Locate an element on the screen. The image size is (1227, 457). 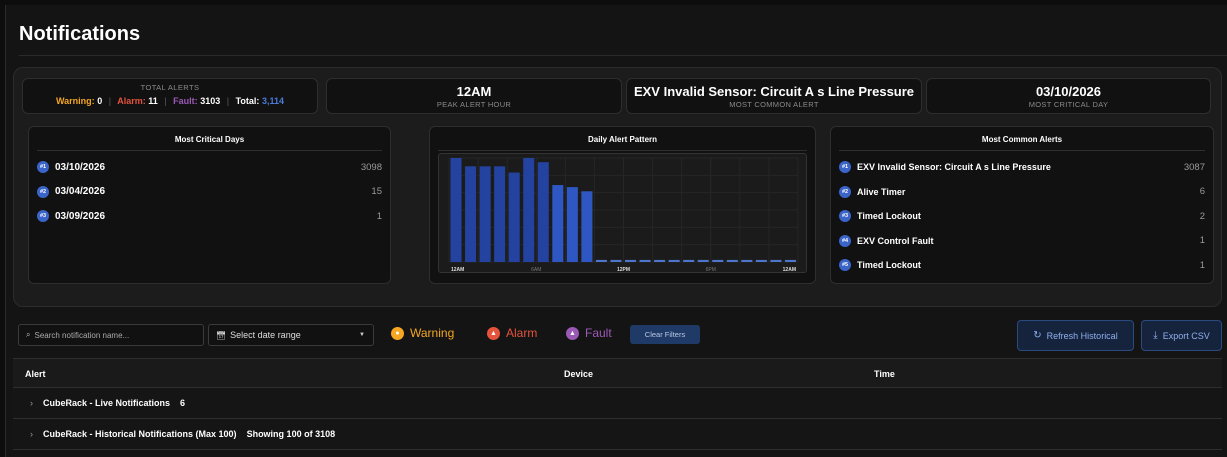
common-alert-row: #2 Alive Timer 6 is located at coordinates (1022, 192).